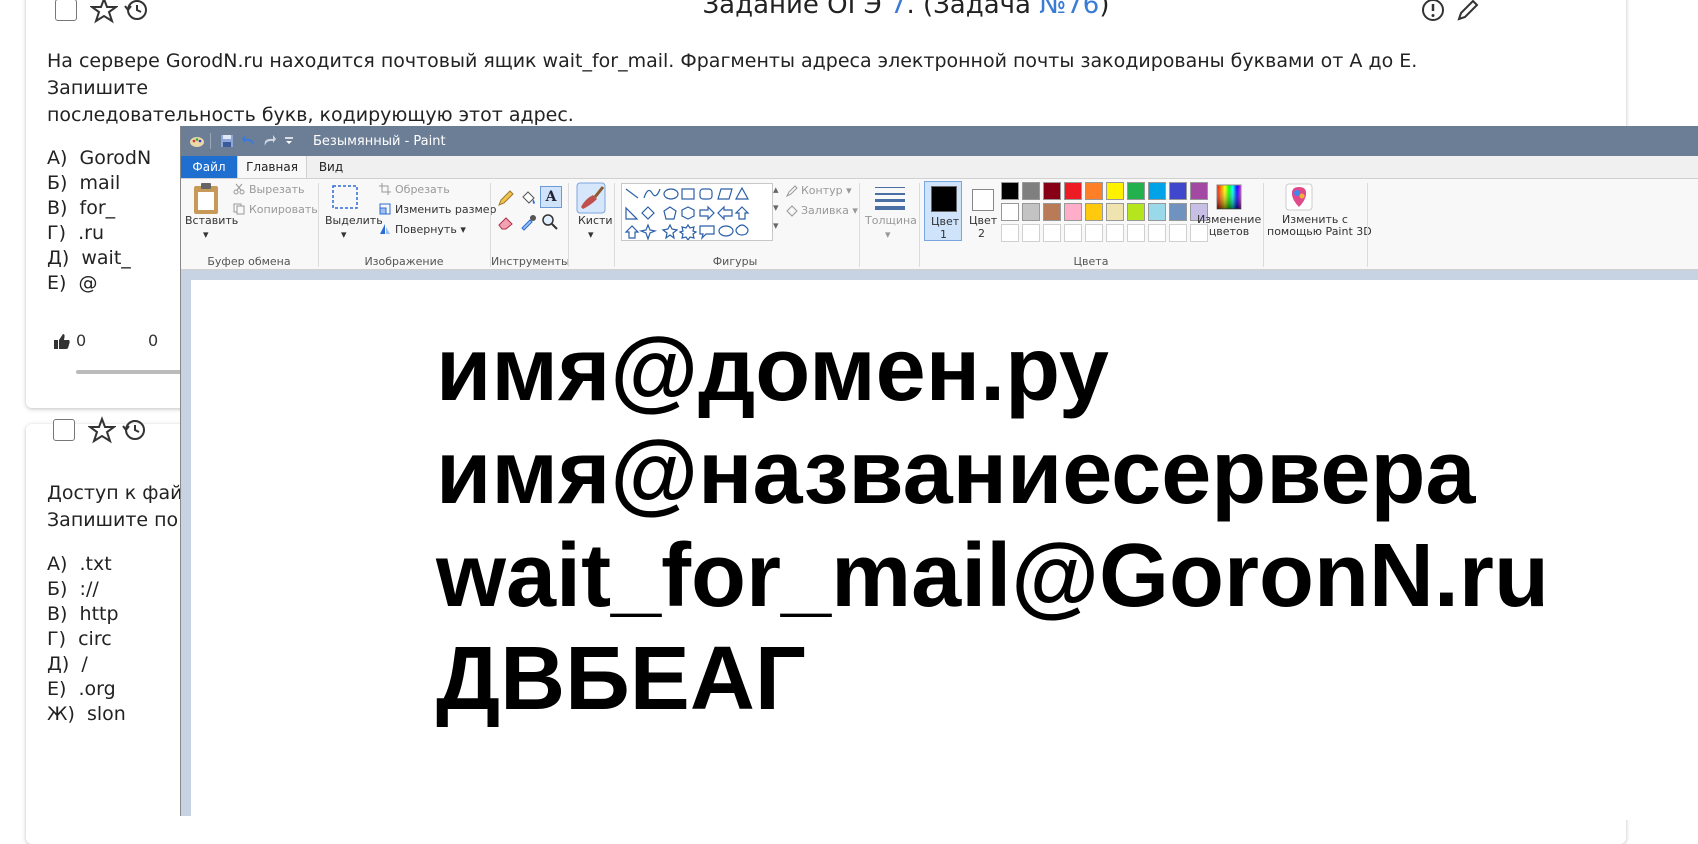 The height and width of the screenshot is (844, 1698). Describe the element at coordinates (430, 229) in the screenshot. I see `rotate-button: Повернуть ▾` at that location.